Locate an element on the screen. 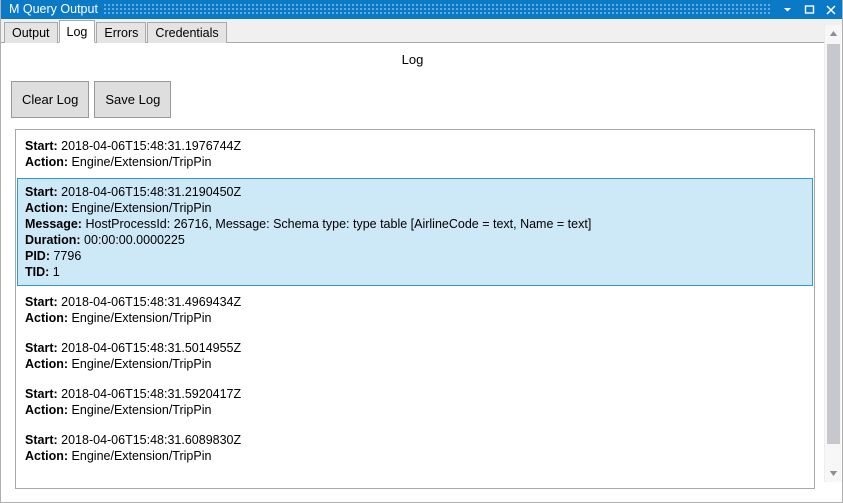 The height and width of the screenshot is (503, 843). tab-output: Output is located at coordinates (31, 32).